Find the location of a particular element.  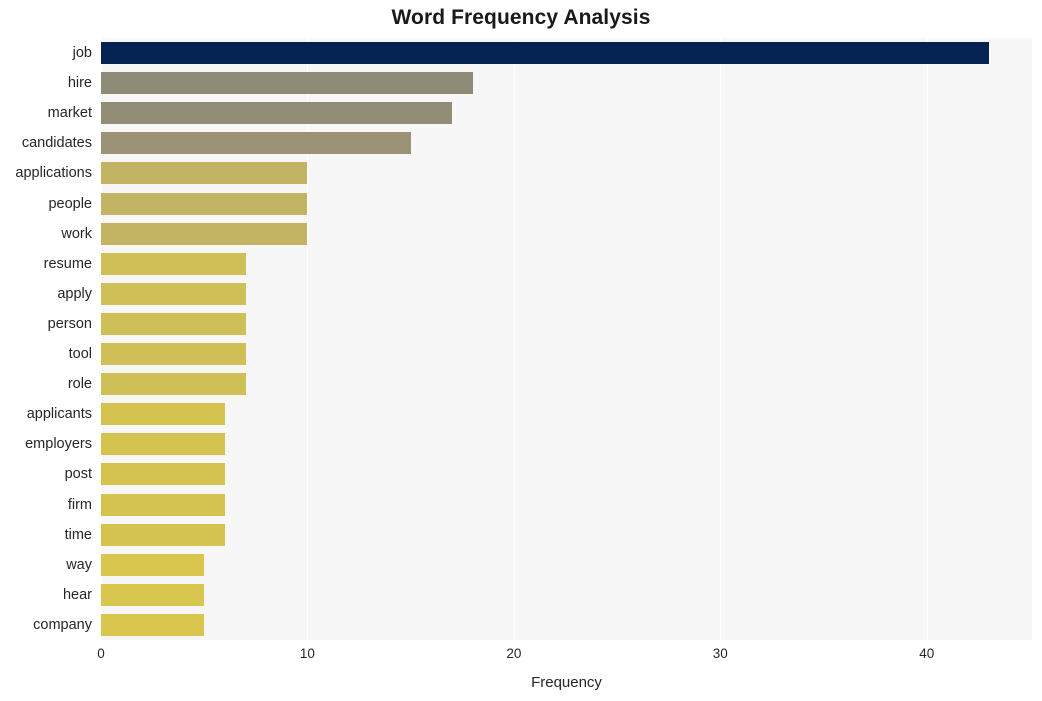

y-axis-tick-label: post is located at coordinates (78, 474).